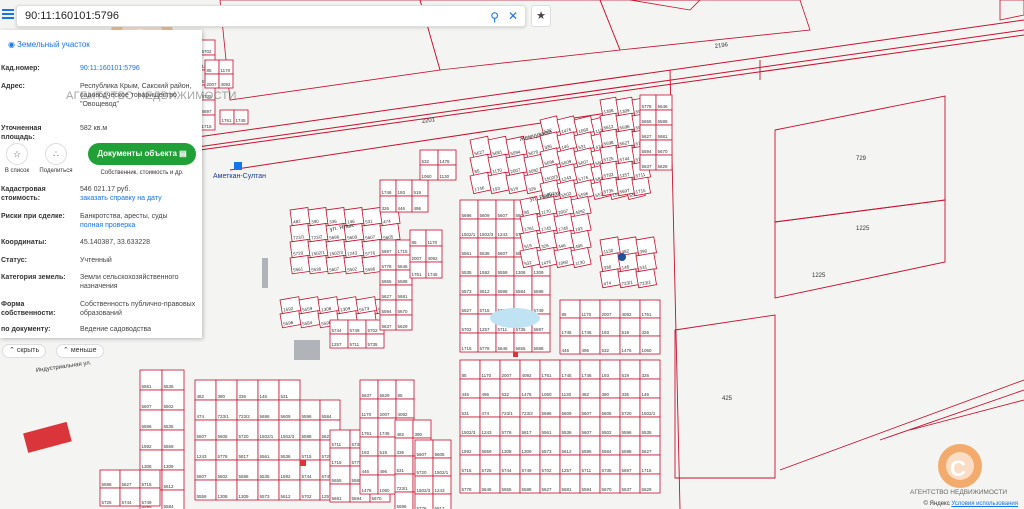 The image size is (1024, 509). Describe the element at coordinates (485, 272) in the screenshot. I see `parcel-number: 1592` at that location.